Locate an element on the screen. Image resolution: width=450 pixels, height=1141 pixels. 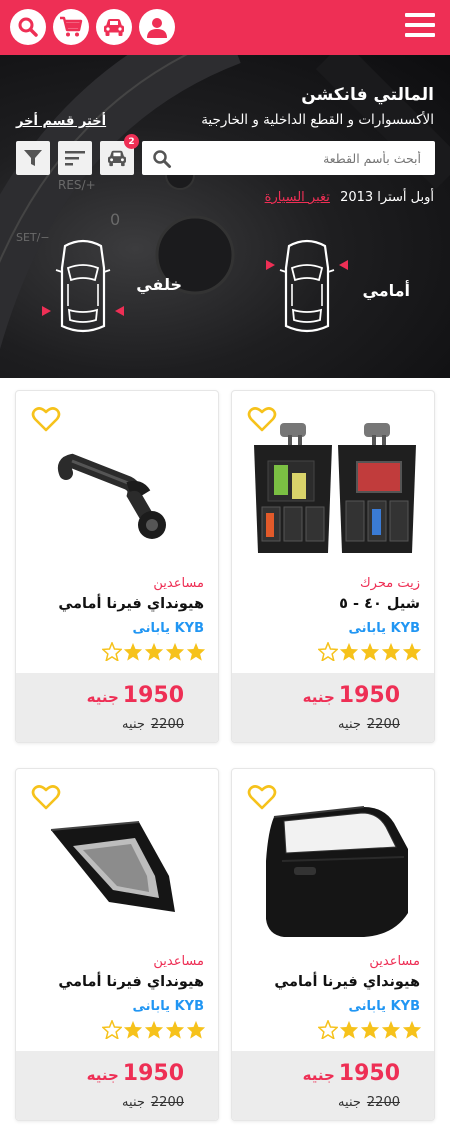
door-handle-image is located at coordinates (112, 866).